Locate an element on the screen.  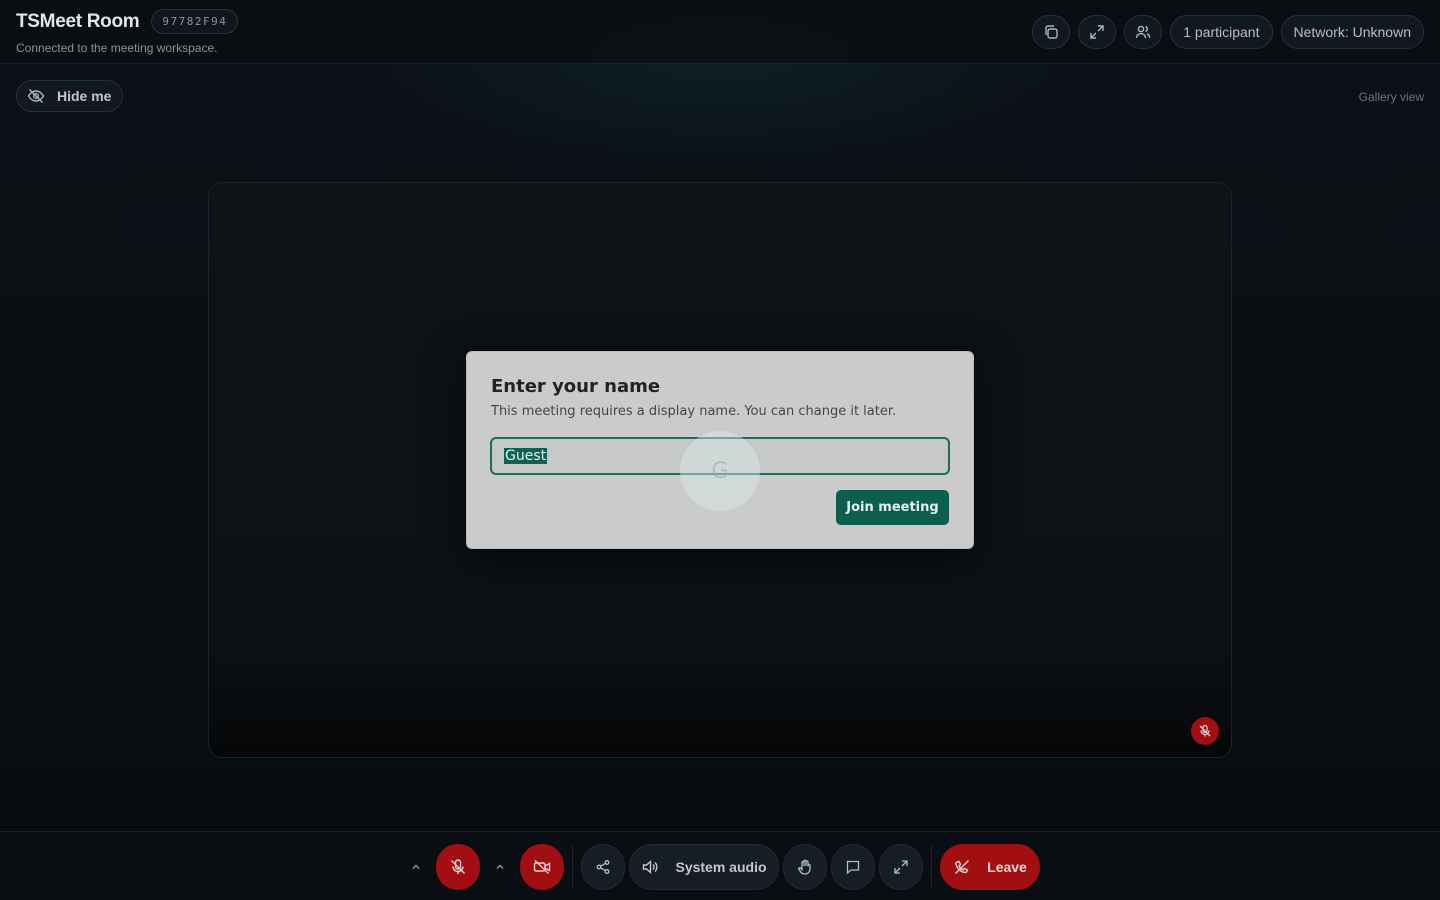
raise-hand-button is located at coordinates (805, 867).